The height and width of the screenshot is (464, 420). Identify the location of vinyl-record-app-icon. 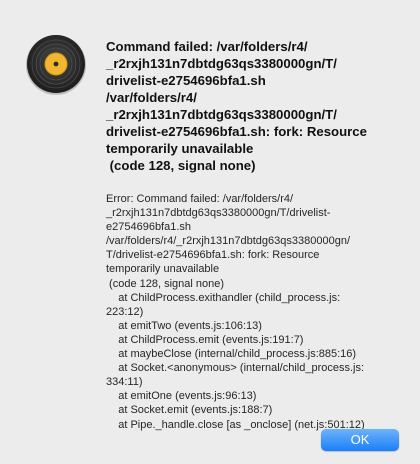
(56, 65).